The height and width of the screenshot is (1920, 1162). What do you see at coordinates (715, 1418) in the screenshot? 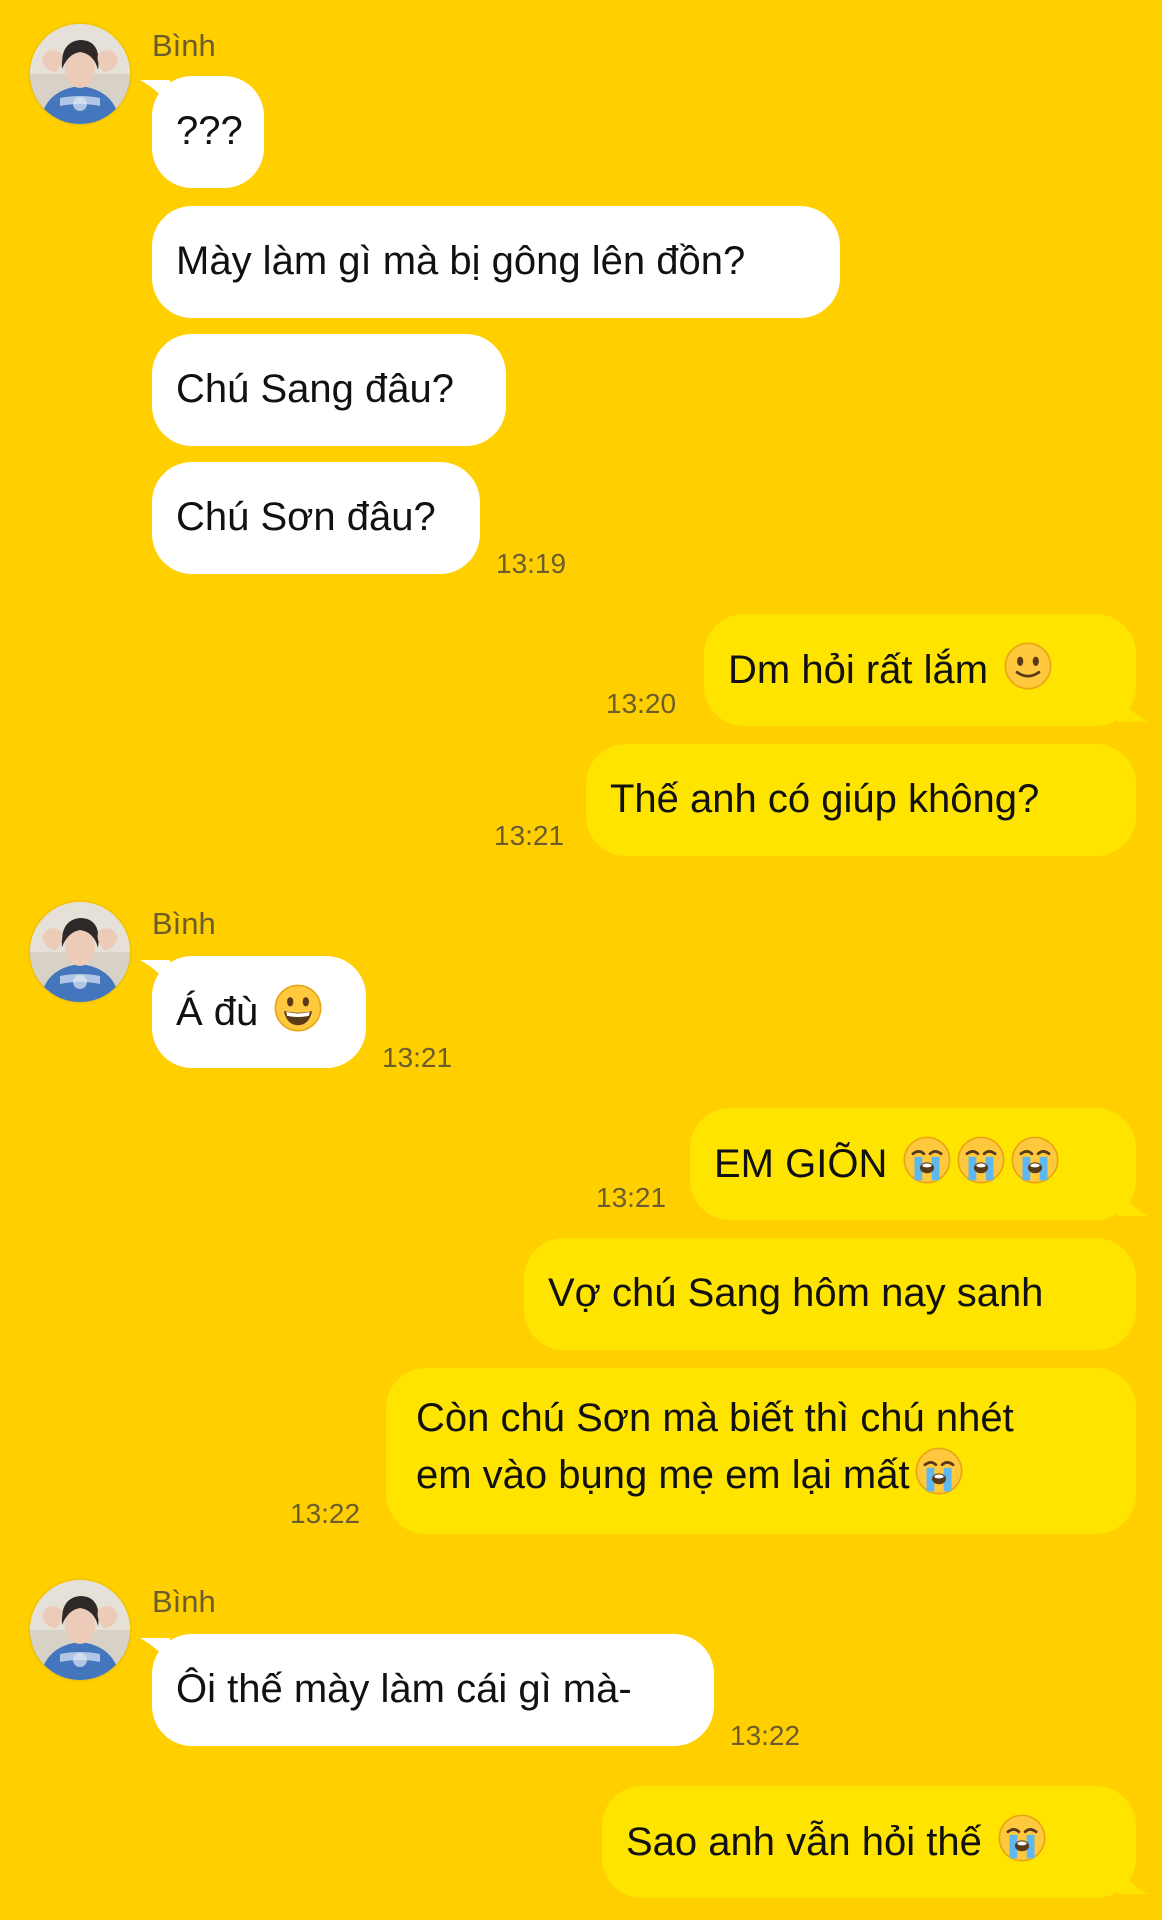
I see `message-text-line-1: Còn chú Sơn mà biết thì chú nhét` at bounding box center [715, 1418].